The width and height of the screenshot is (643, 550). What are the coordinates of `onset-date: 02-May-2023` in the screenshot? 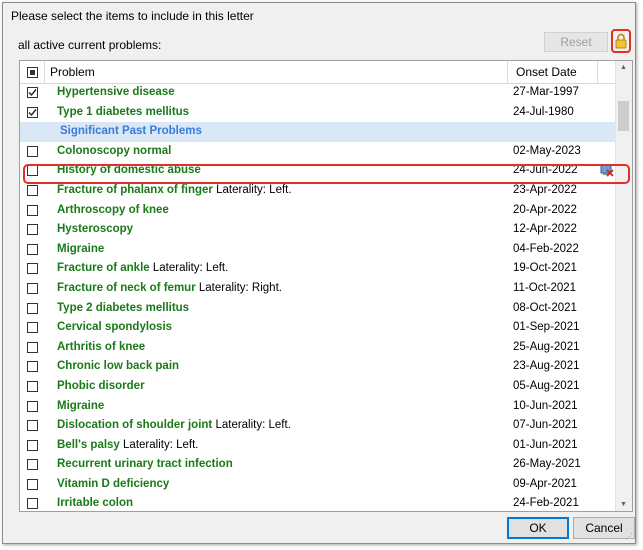 It's located at (547, 150).